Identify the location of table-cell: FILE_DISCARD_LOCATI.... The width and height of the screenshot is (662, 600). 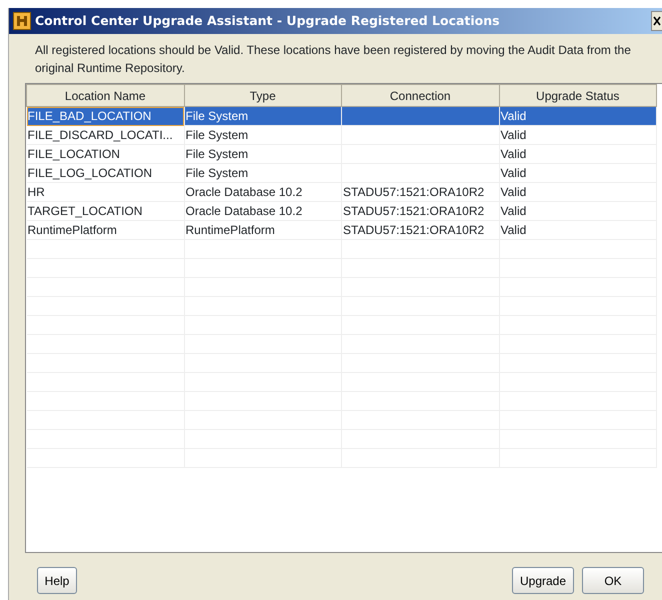
(100, 135).